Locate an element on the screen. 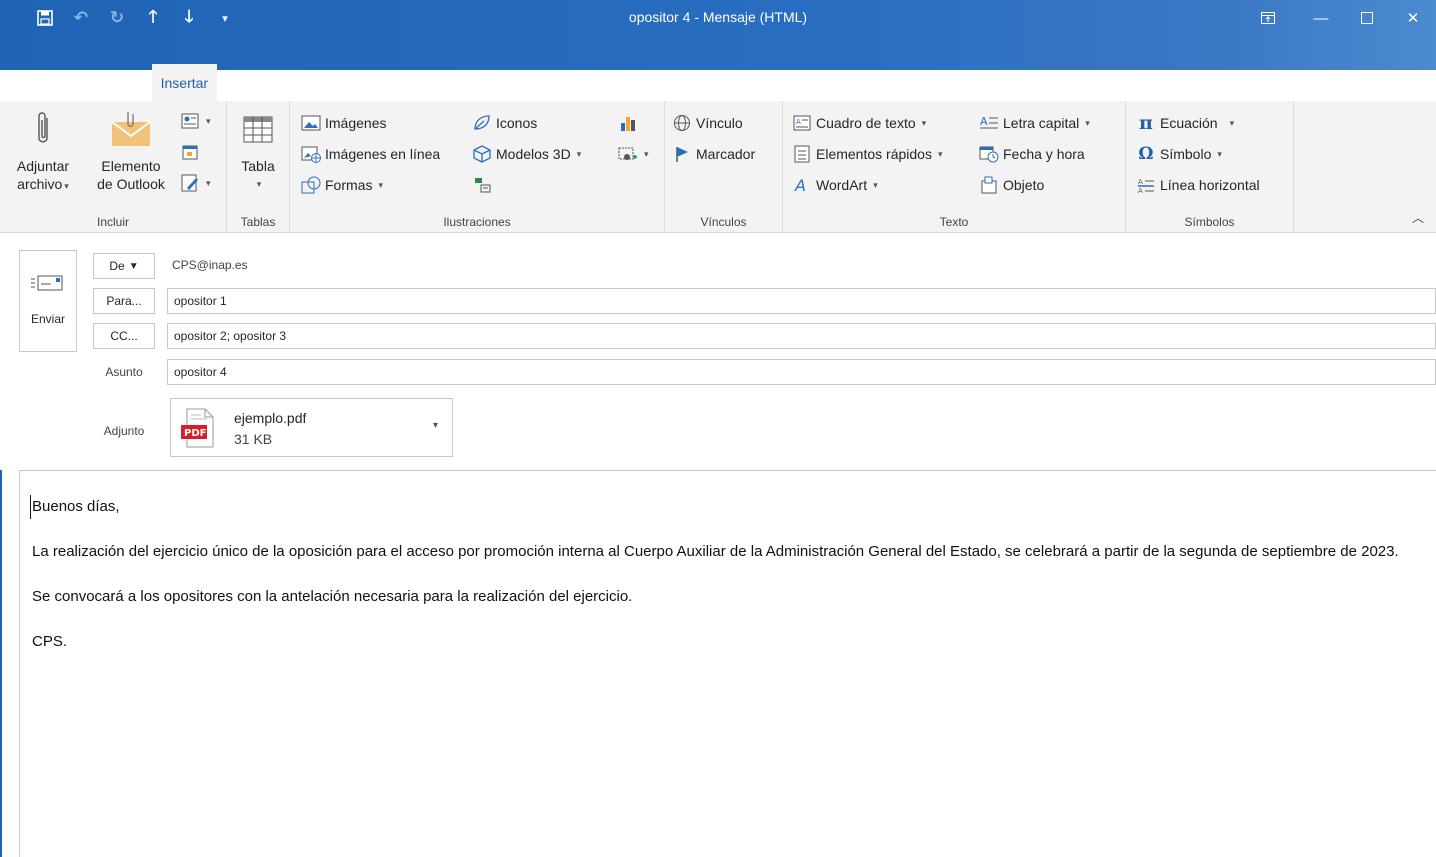 The image size is (1436, 857). tab-opciones: Opciones is located at coordinates (255, 84).